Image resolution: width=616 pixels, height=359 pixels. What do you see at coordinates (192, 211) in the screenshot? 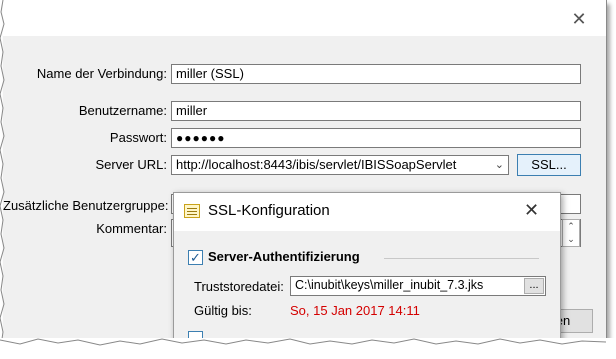
I see `certificate-icon` at bounding box center [192, 211].